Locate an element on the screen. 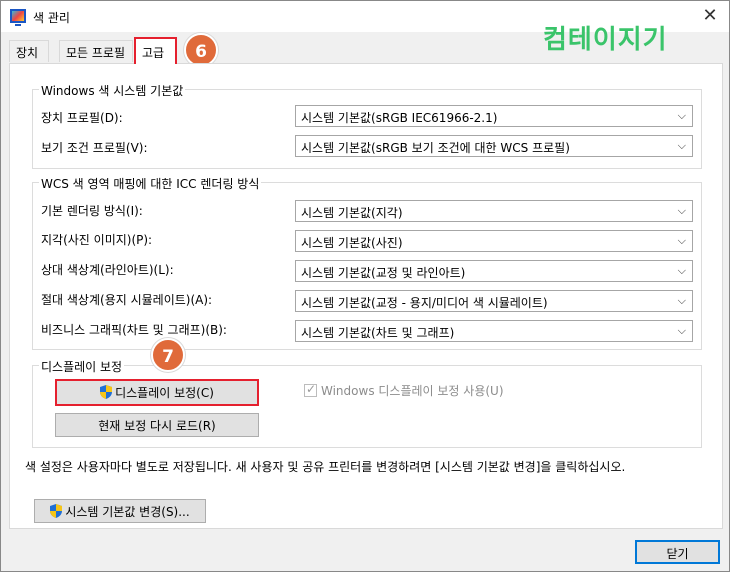  close-window-button: ✕ is located at coordinates (710, 16).